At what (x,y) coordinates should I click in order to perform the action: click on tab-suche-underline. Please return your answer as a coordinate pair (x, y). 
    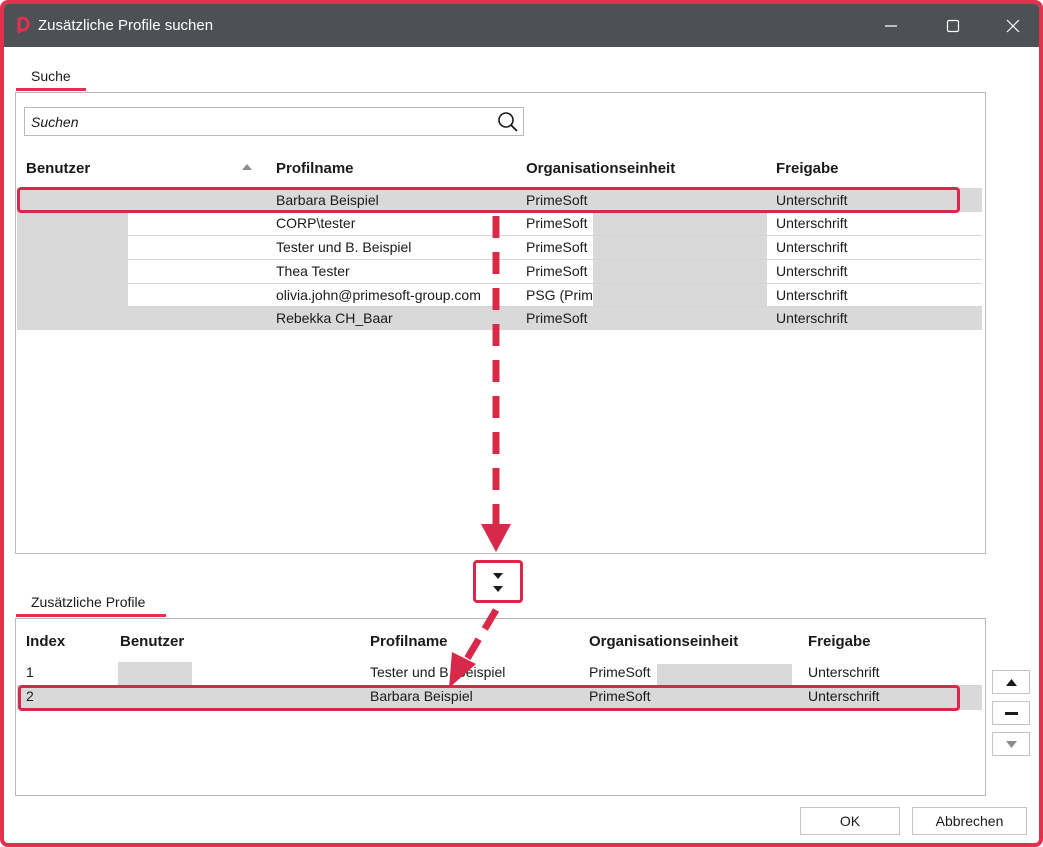
    Looking at the image, I should click on (51, 89).